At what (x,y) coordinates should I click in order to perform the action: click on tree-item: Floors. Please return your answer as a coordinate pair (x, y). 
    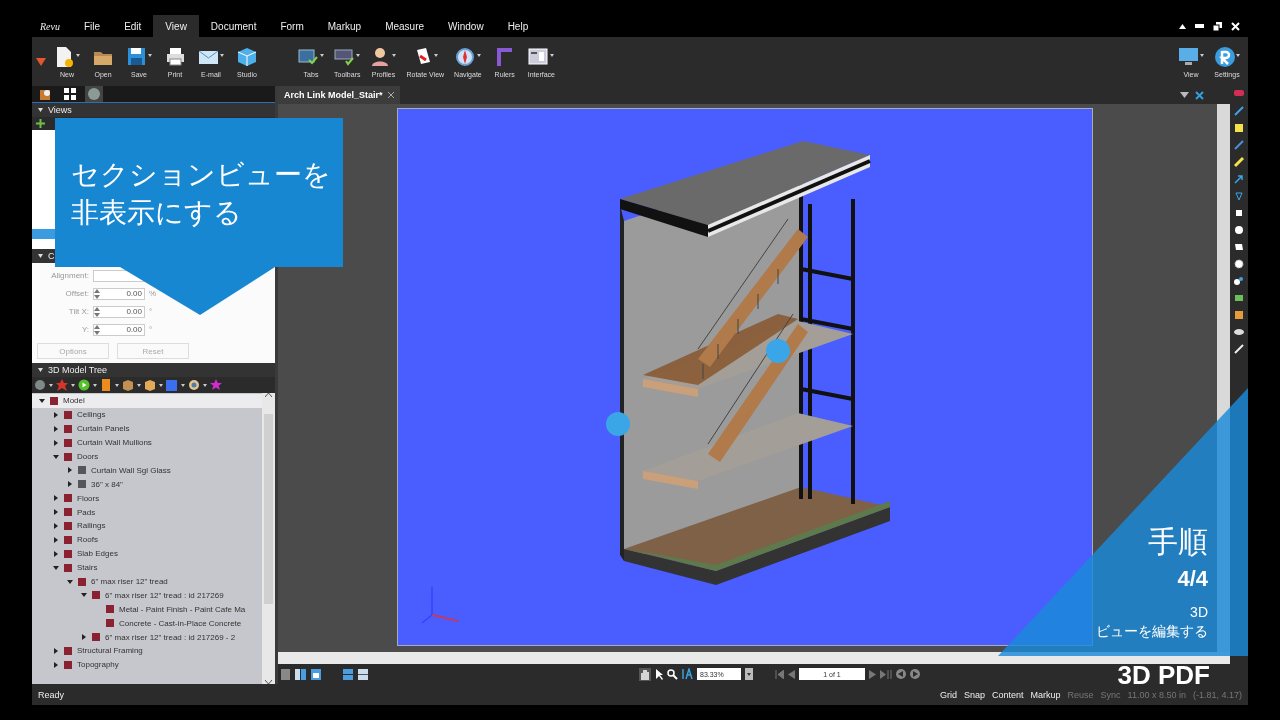
    Looking at the image, I should click on (147, 498).